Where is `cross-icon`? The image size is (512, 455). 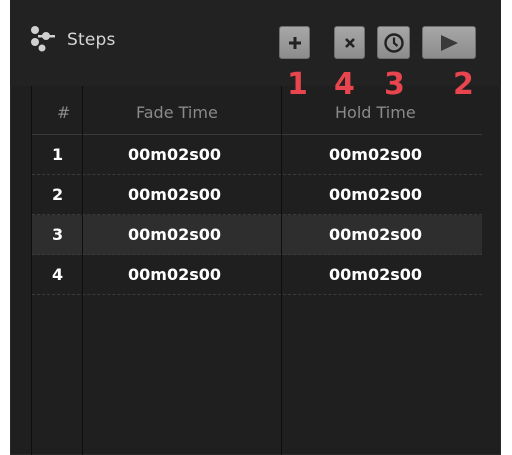 cross-icon is located at coordinates (349, 42).